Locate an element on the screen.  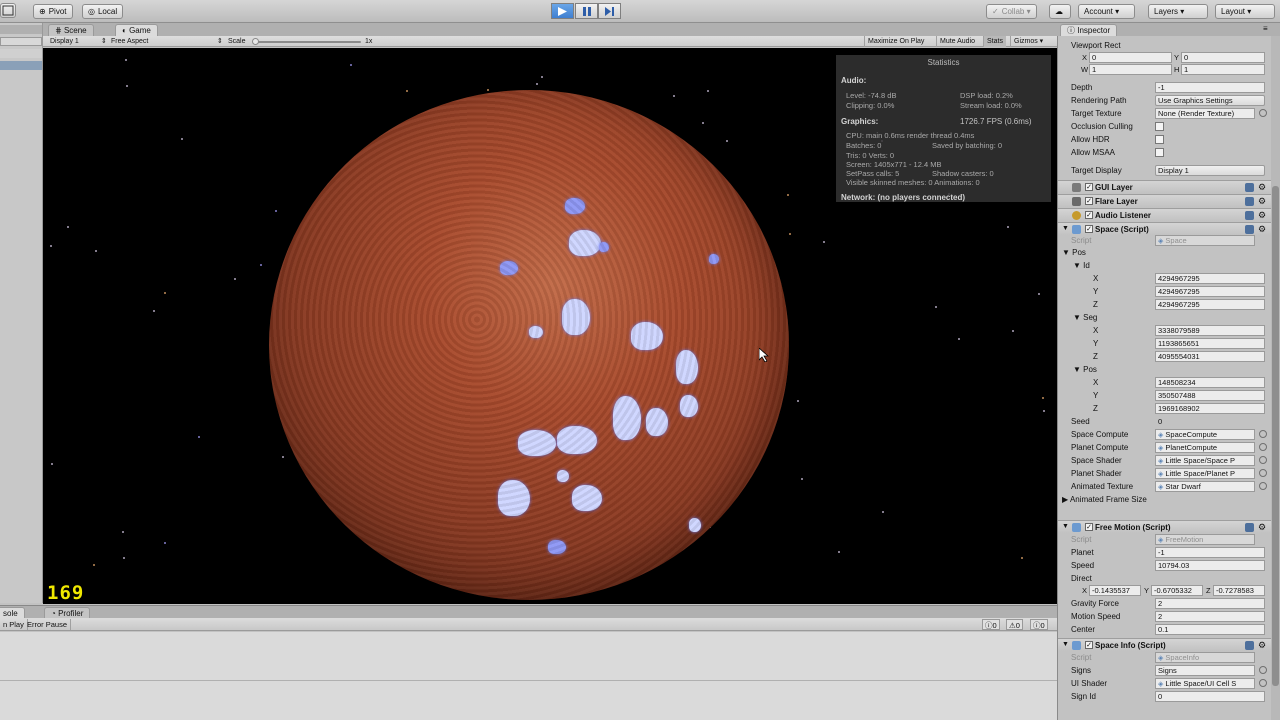
pos-foldout: ▼ Pos is located at coordinates (1165, 252).